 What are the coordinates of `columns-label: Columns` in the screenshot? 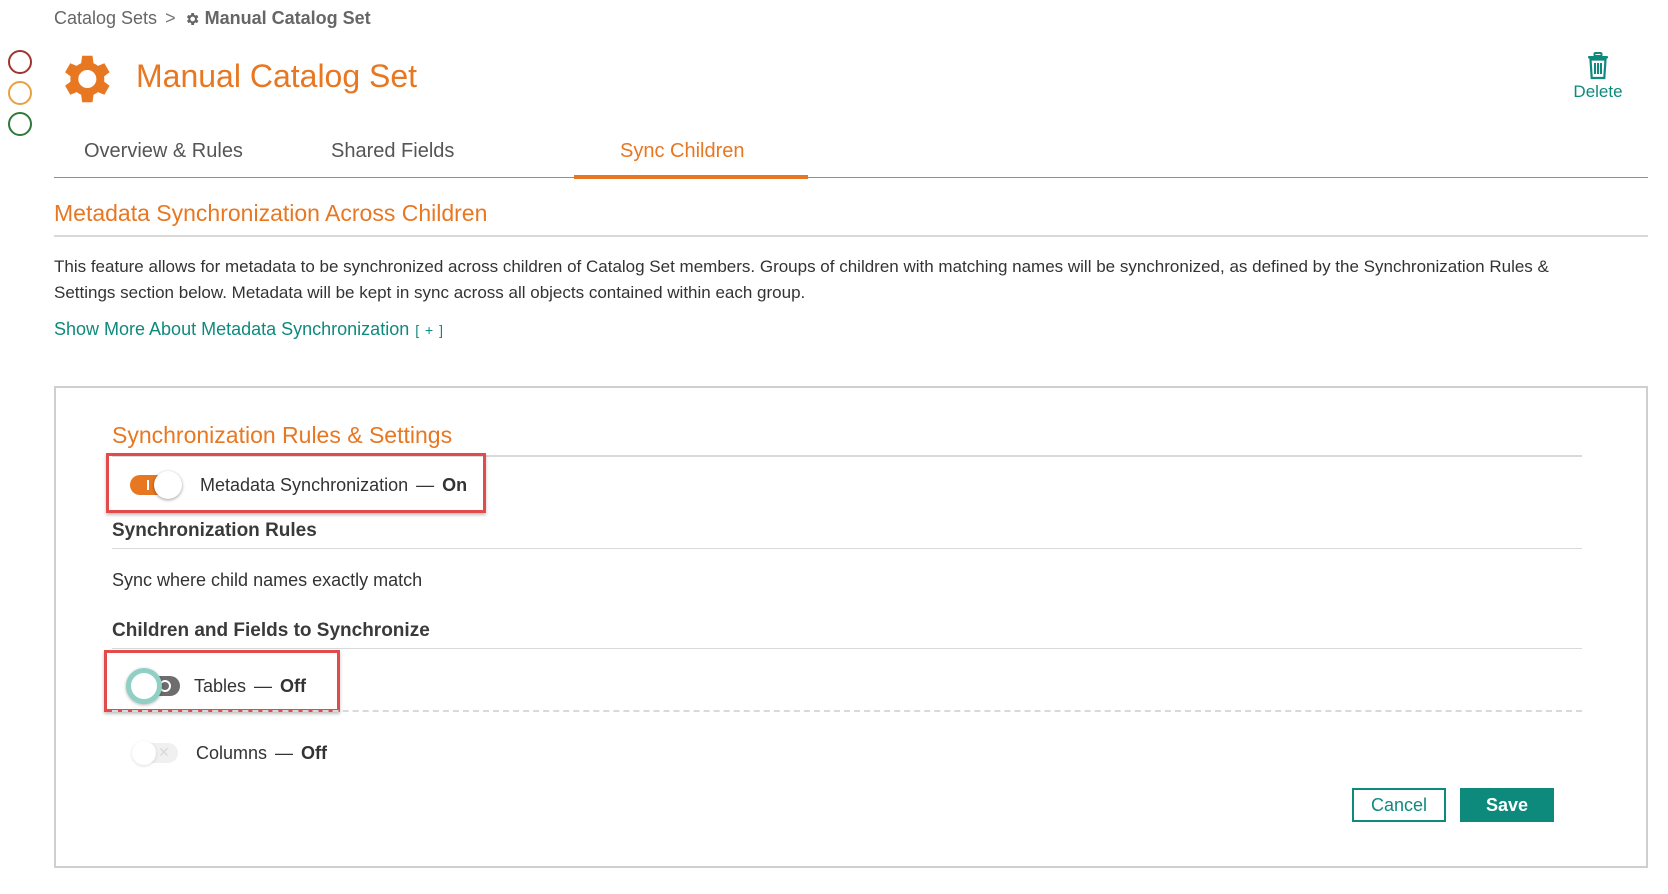 It's located at (232, 752).